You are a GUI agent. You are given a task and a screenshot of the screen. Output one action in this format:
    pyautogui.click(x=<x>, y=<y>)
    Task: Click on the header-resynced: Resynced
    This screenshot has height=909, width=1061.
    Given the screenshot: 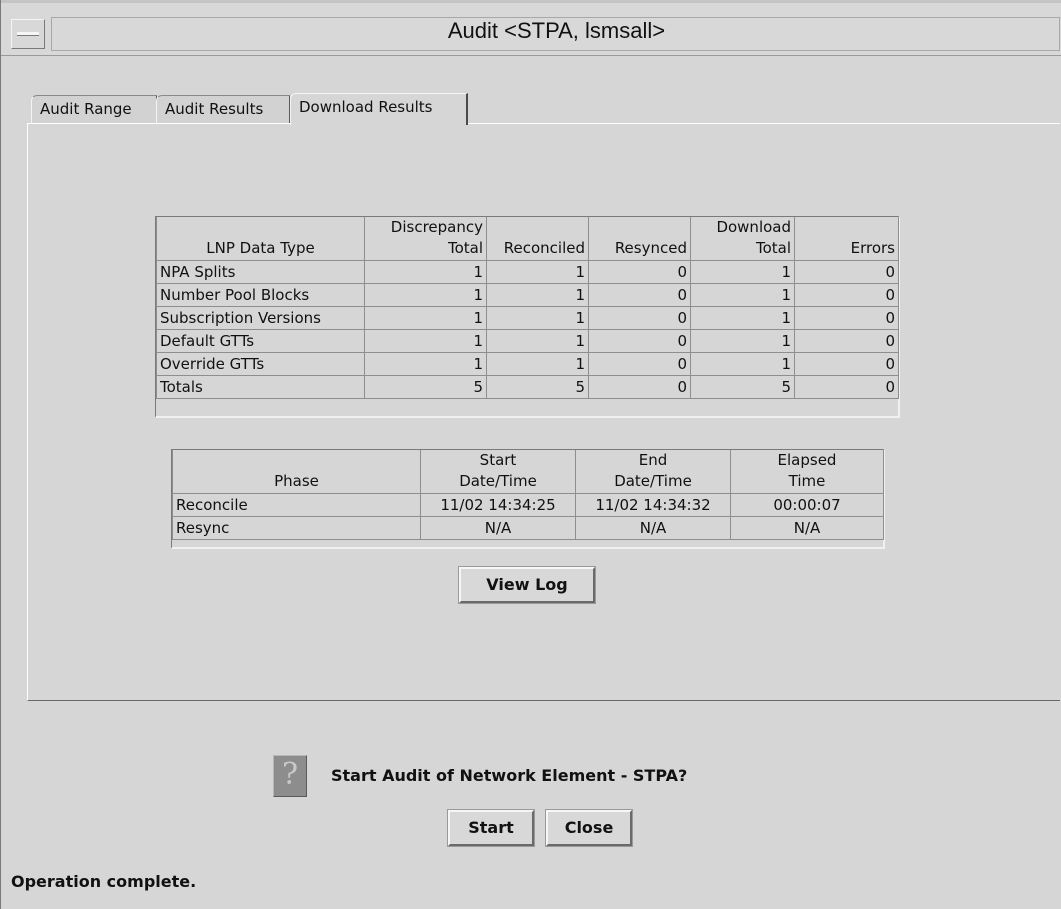 What is the action you would take?
    pyautogui.click(x=639, y=239)
    